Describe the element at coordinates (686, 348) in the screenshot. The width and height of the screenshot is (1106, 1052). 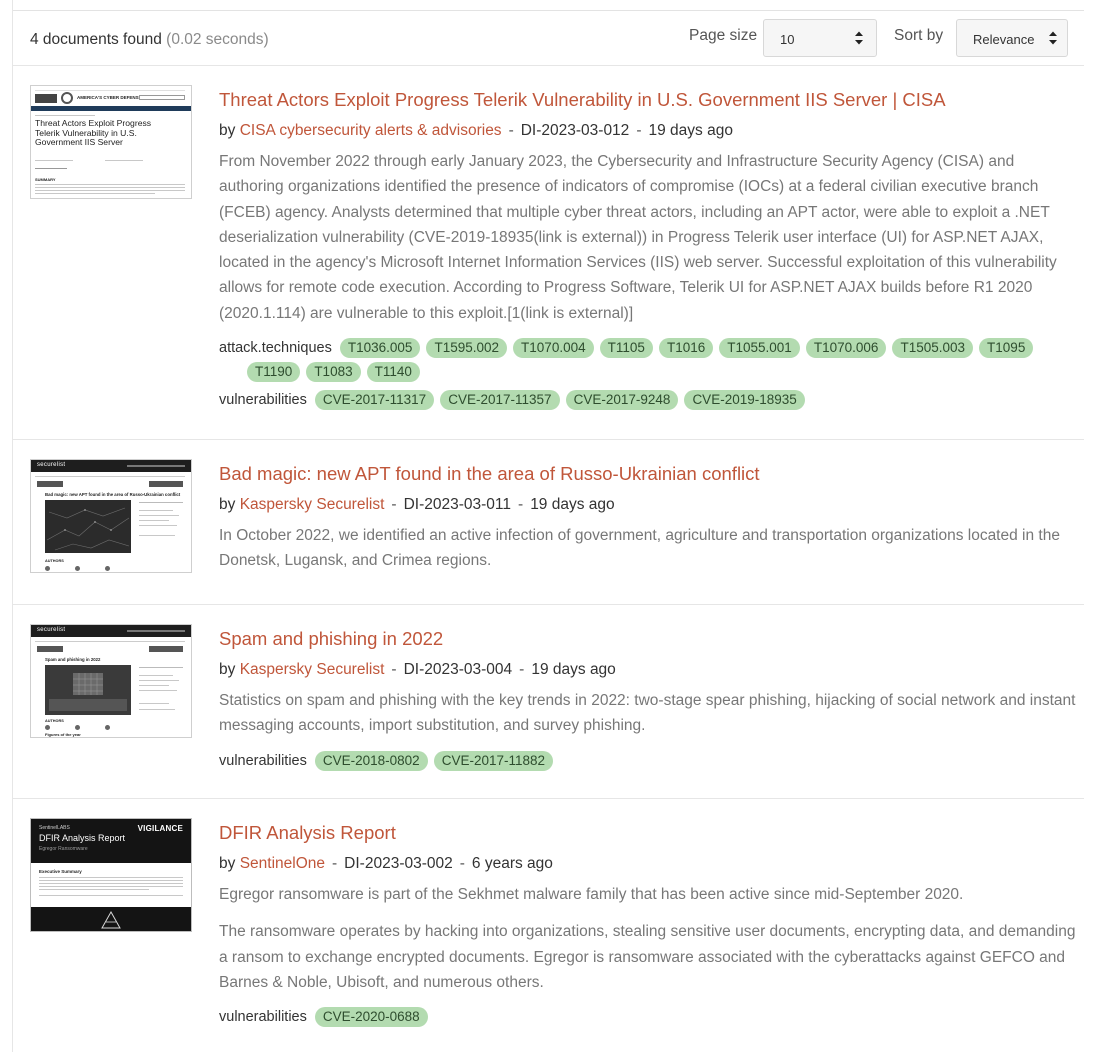
I see `technique-tag: T1016` at that location.